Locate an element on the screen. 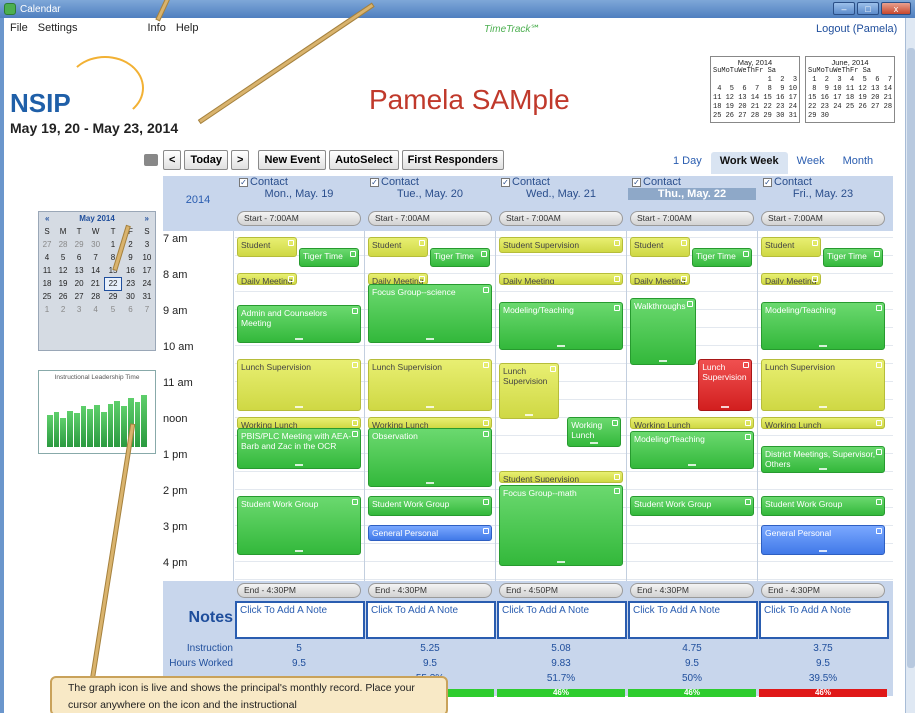 This screenshot has width=915, height=713. new-event-button: New Event is located at coordinates (292, 160).